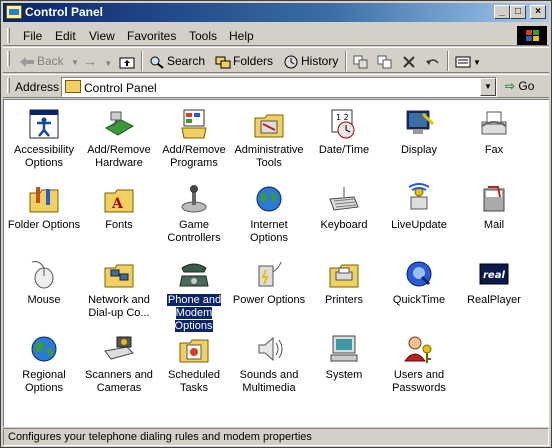 Image resolution: width=552 pixels, height=448 pixels. Describe the element at coordinates (419, 150) in the screenshot. I see `item-label: Display` at that location.